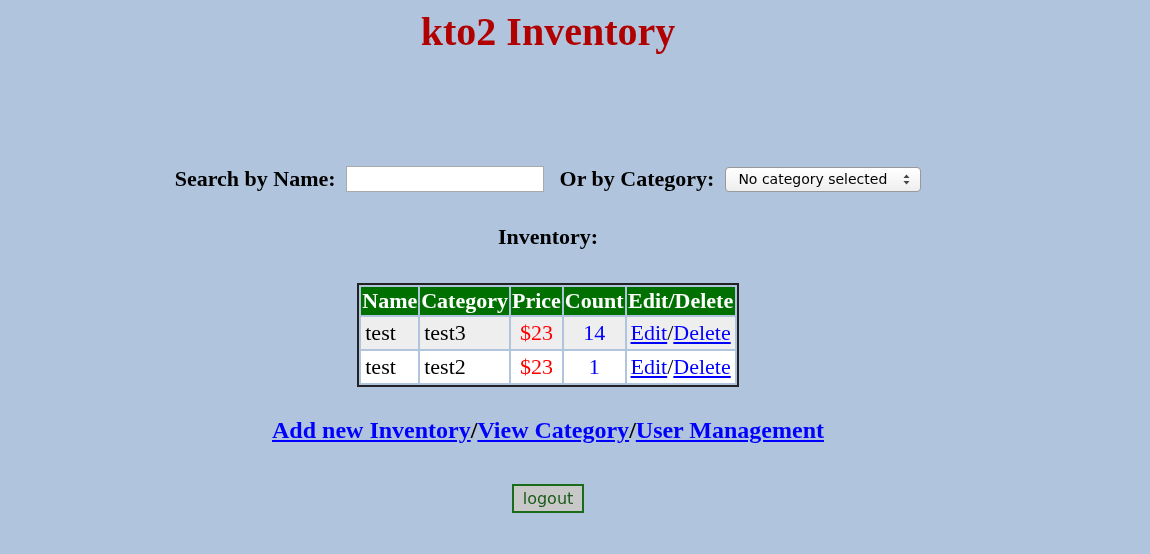 The height and width of the screenshot is (554, 1150). I want to click on page-title: kto2 Inventory, so click(548, 32).